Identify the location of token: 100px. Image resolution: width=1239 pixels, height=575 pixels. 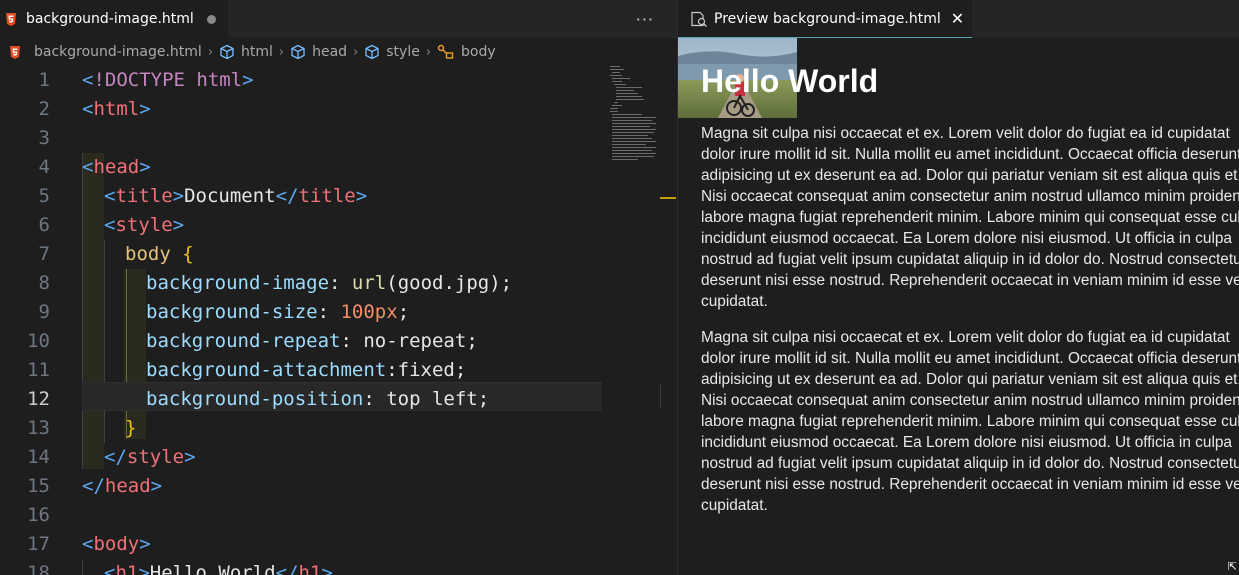
(369, 312).